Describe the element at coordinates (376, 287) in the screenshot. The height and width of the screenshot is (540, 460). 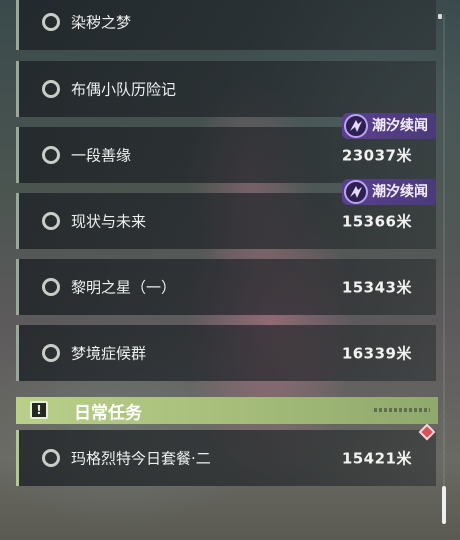
I see `quest-distance: 15343米` at that location.